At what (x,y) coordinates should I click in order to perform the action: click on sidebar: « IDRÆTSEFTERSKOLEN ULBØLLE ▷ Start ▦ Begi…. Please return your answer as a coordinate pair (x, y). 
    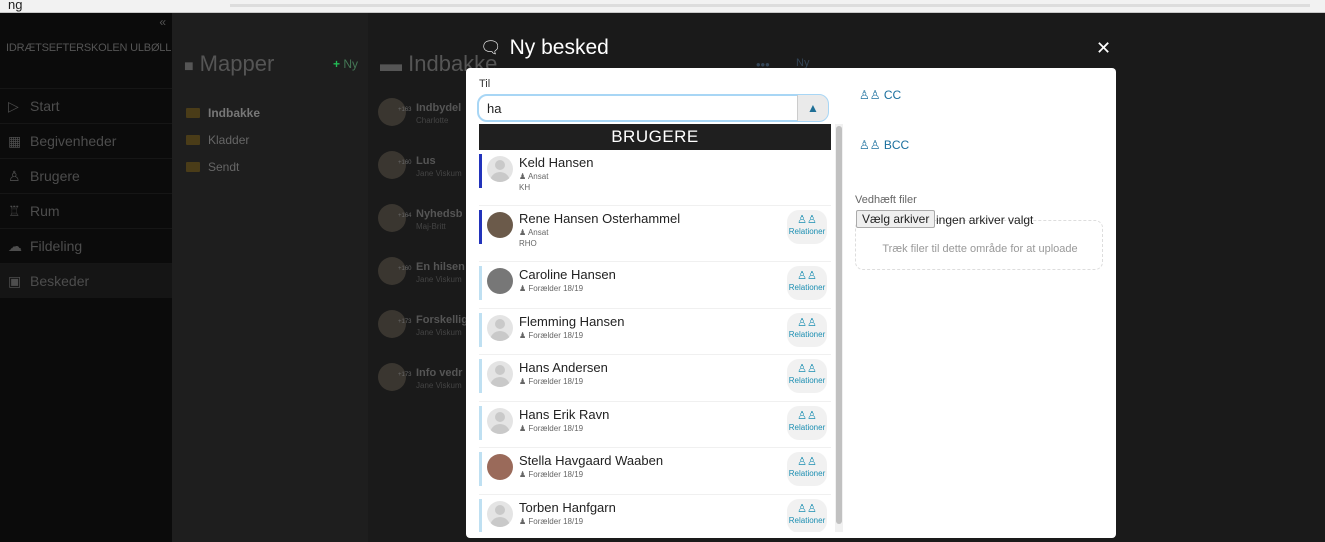
    Looking at the image, I should click on (89, 277).